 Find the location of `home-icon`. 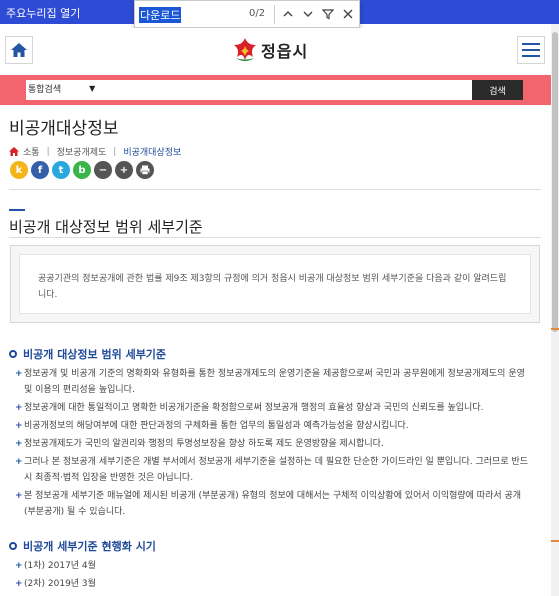

home-icon is located at coordinates (19, 50).